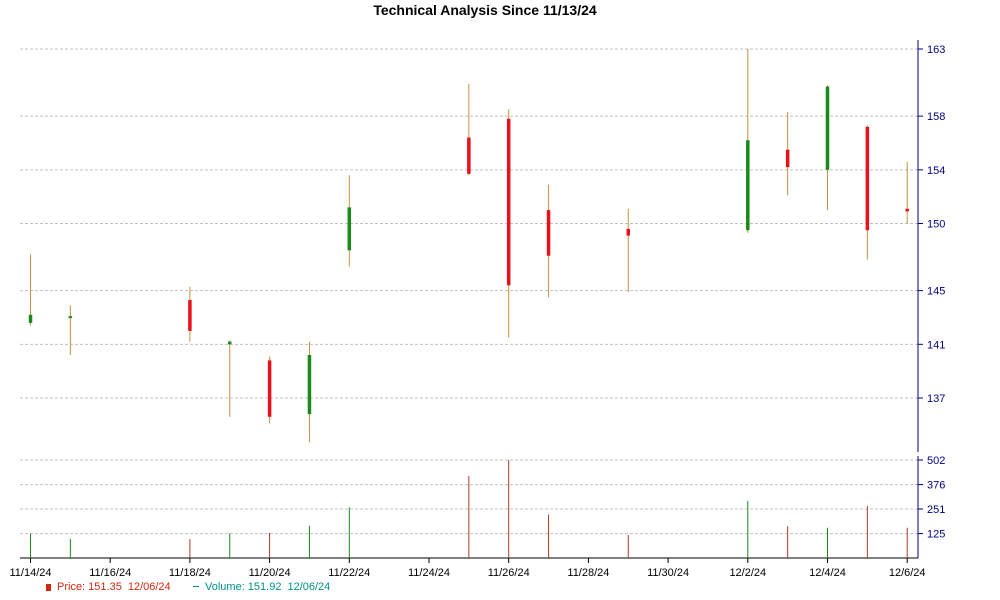 This screenshot has width=1000, height=600. I want to click on price-tick-label: 145, so click(936, 292).